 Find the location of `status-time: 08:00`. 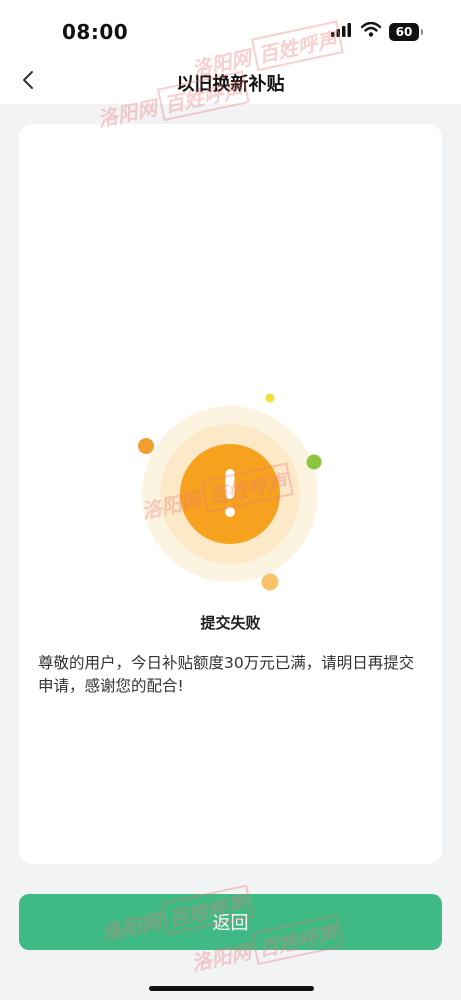

status-time: 08:00 is located at coordinates (95, 32).